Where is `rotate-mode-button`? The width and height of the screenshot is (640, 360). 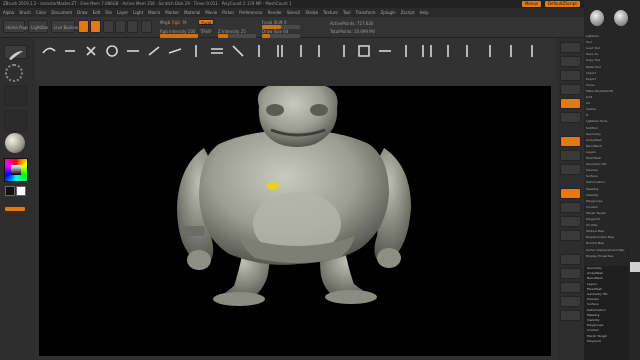 rotate-mode-button is located at coordinates (132, 26).